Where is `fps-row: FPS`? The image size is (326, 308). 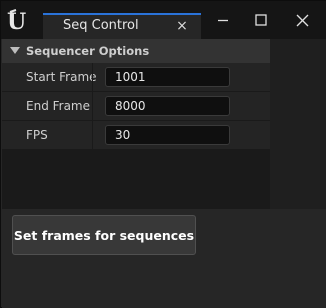
fps-row: FPS is located at coordinates (136, 135).